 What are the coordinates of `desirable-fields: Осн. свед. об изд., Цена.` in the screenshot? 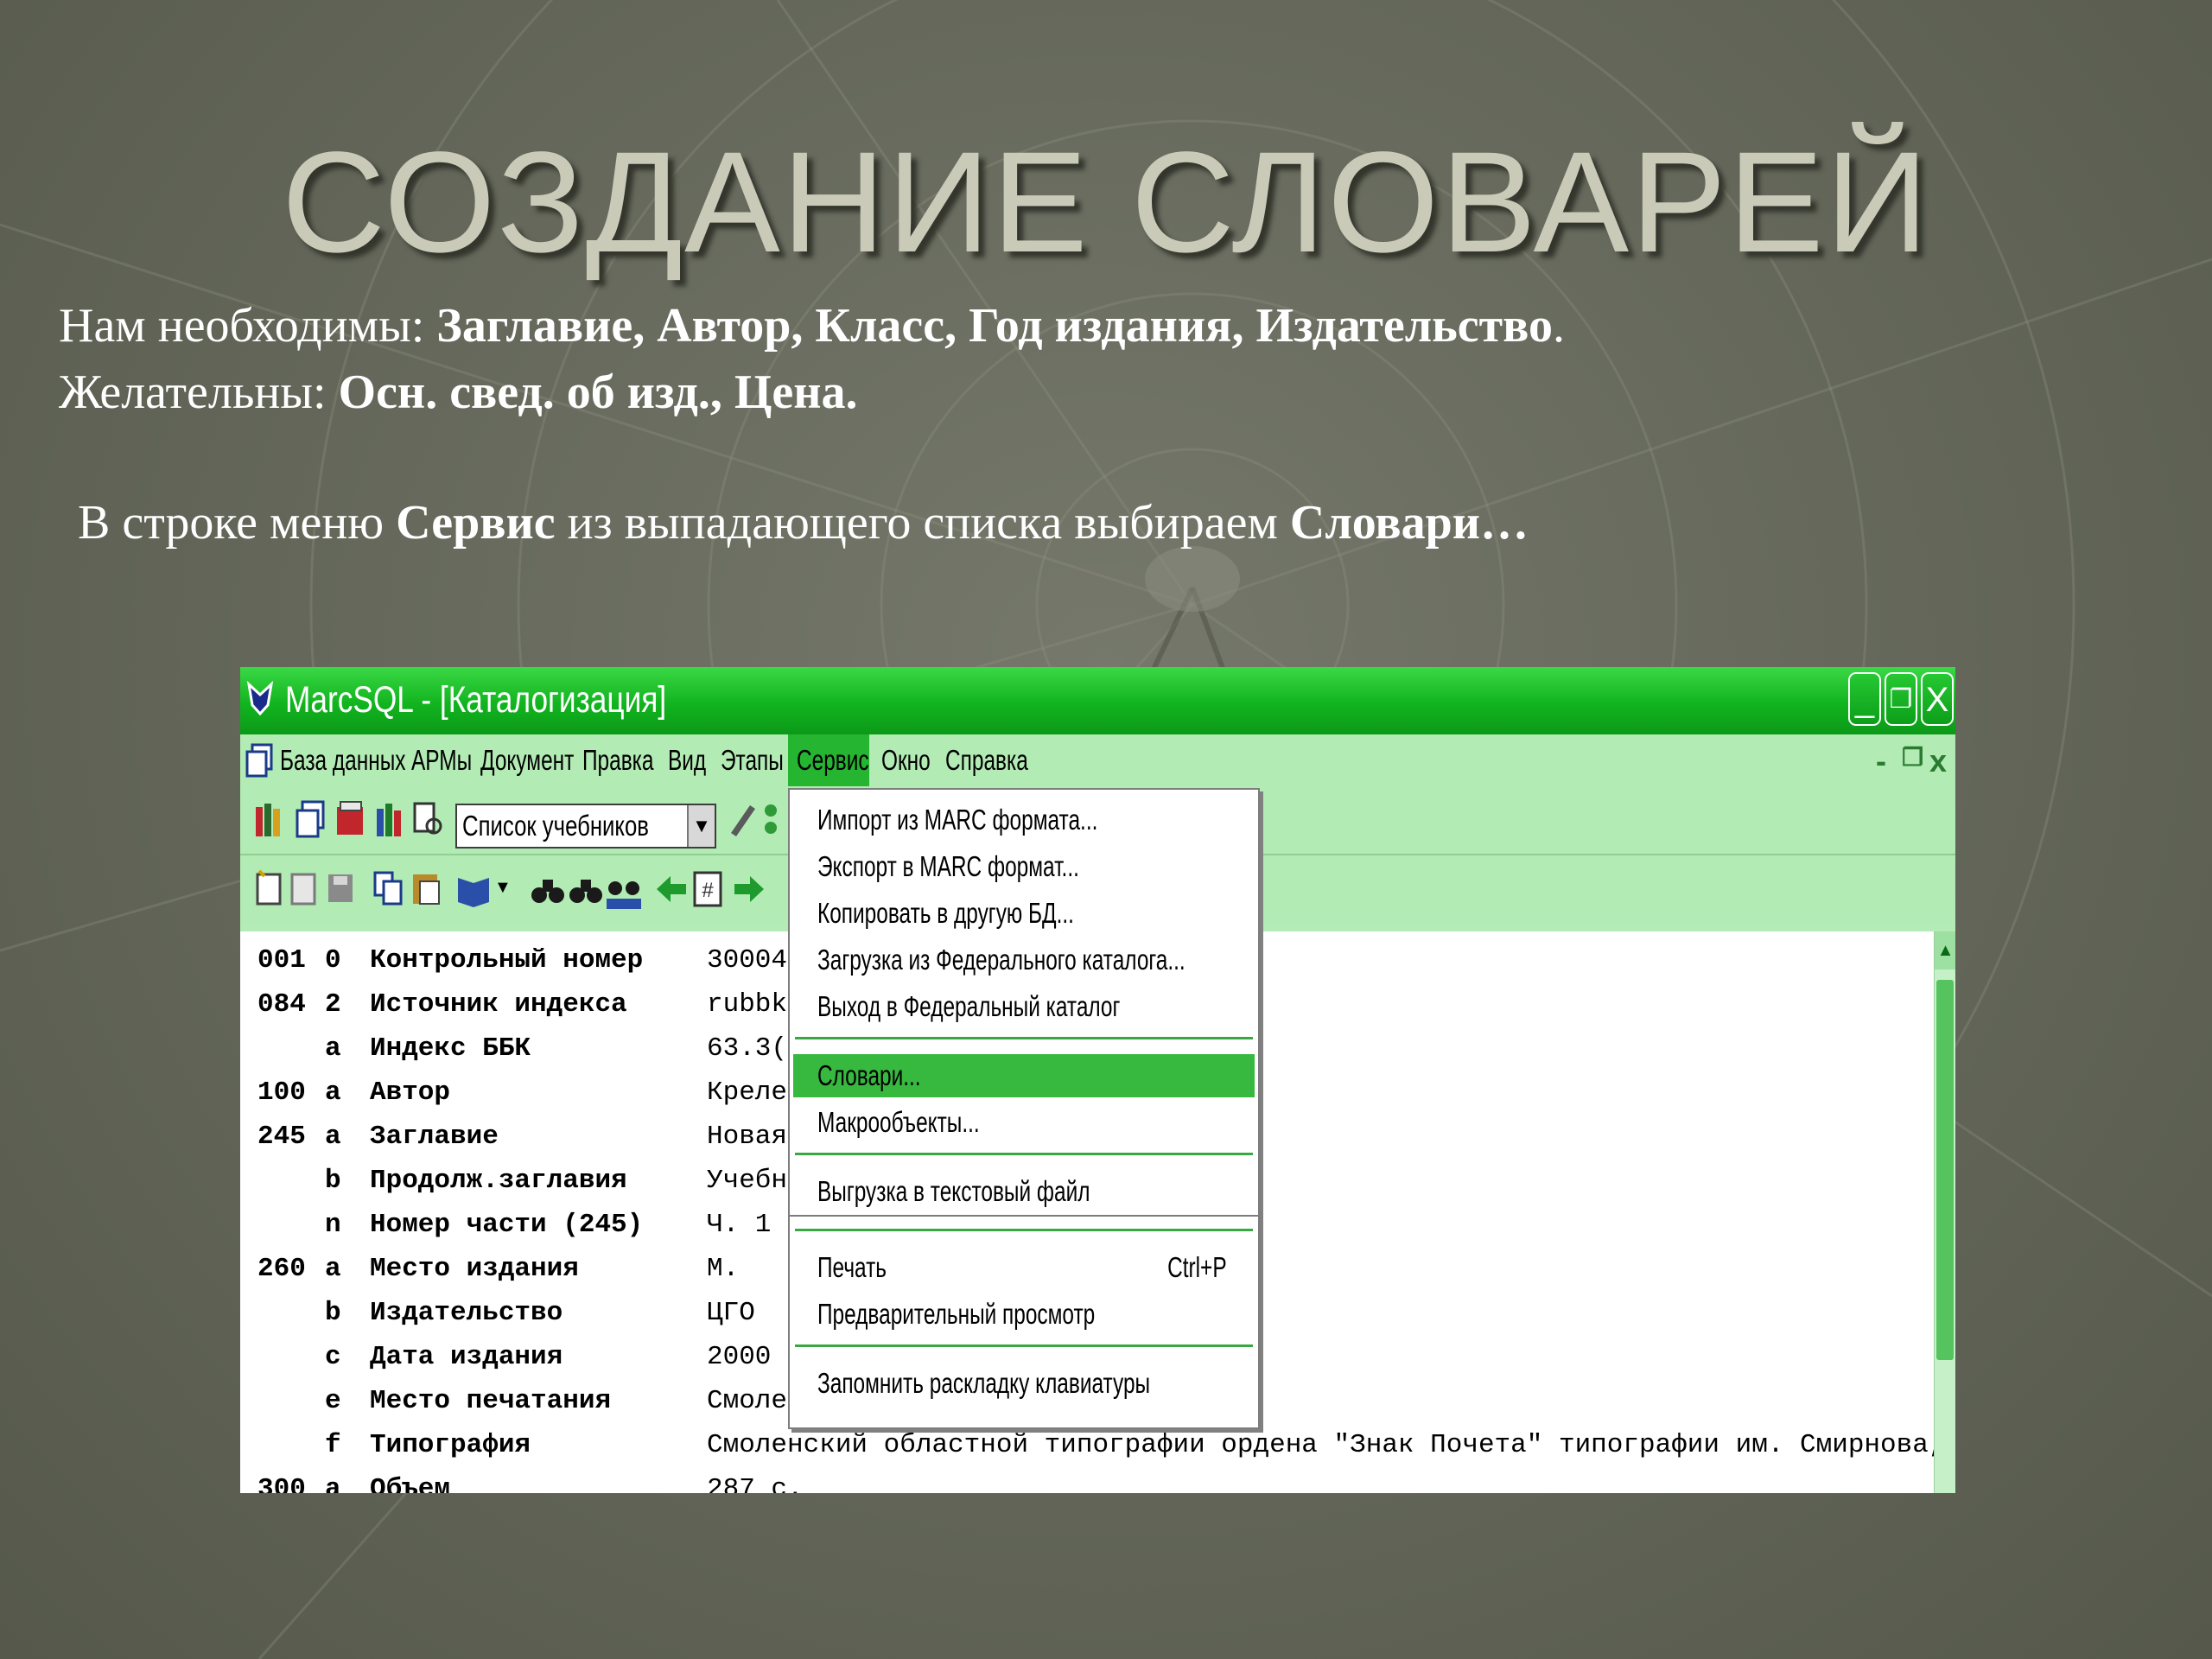 It's located at (598, 392).